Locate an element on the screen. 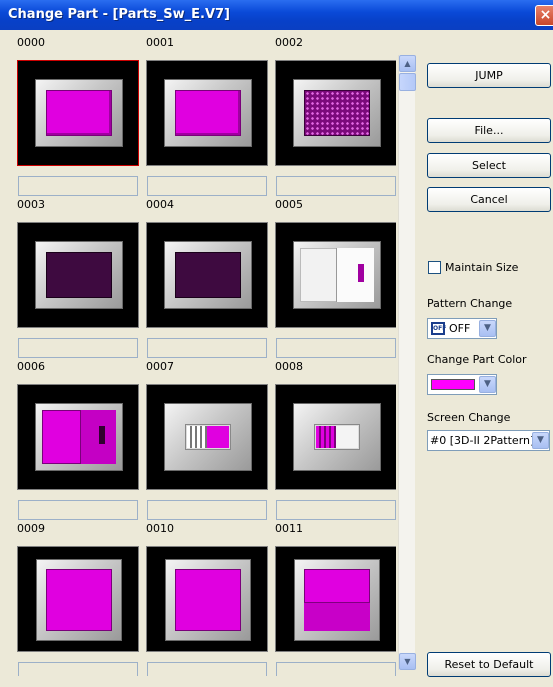 This screenshot has height=687, width=553. part-cell: 0008 is located at coordinates (333, 440).